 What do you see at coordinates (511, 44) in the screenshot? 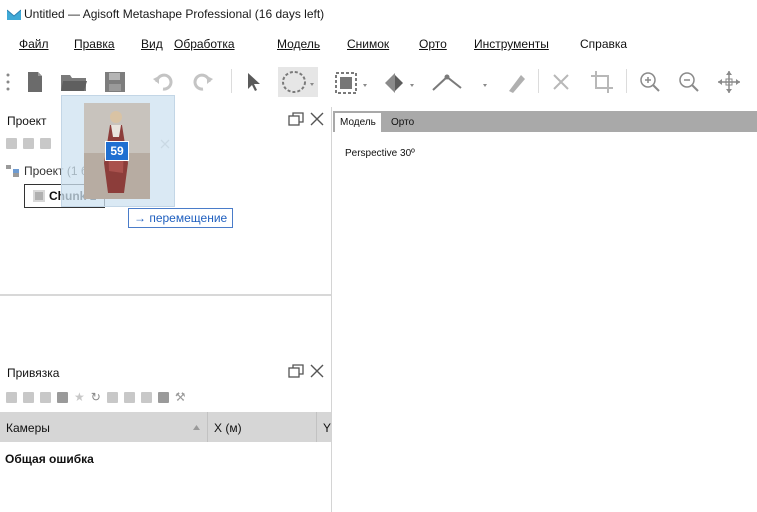
I see `menu-tools: Инструменты` at bounding box center [511, 44].